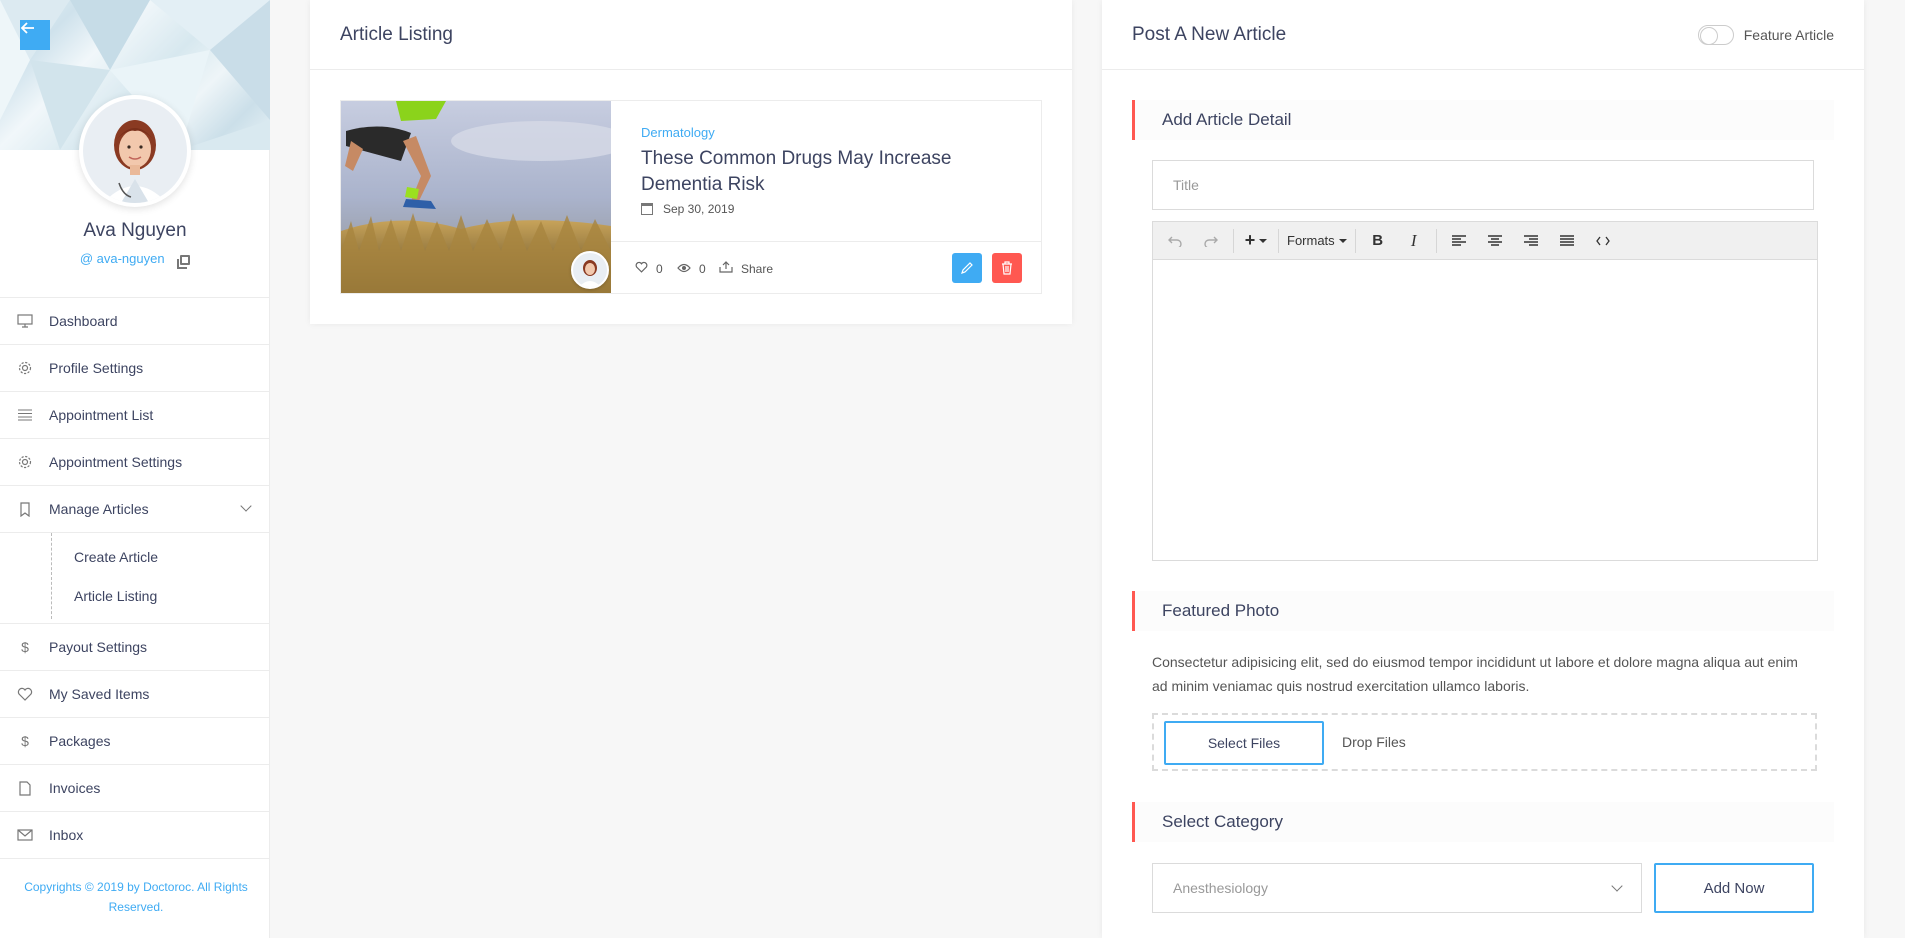 This screenshot has width=1905, height=938. I want to click on align-right-button, so click(1531, 241).